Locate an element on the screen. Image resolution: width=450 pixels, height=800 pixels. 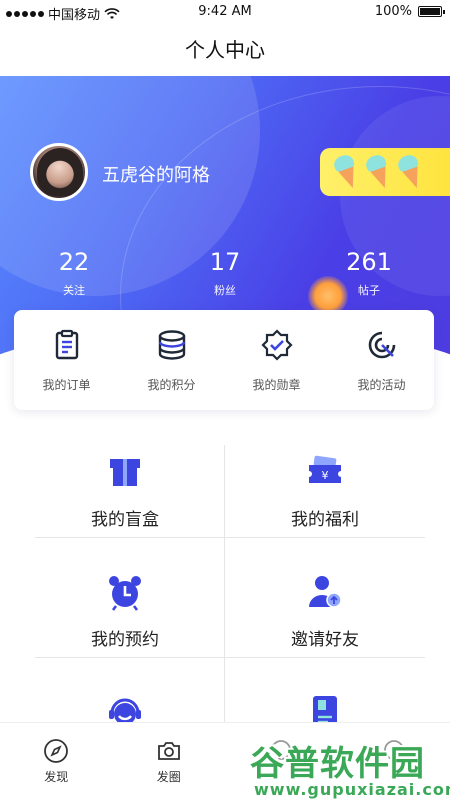
quick-action-label: 我的勋章 is located at coordinates (276, 385).